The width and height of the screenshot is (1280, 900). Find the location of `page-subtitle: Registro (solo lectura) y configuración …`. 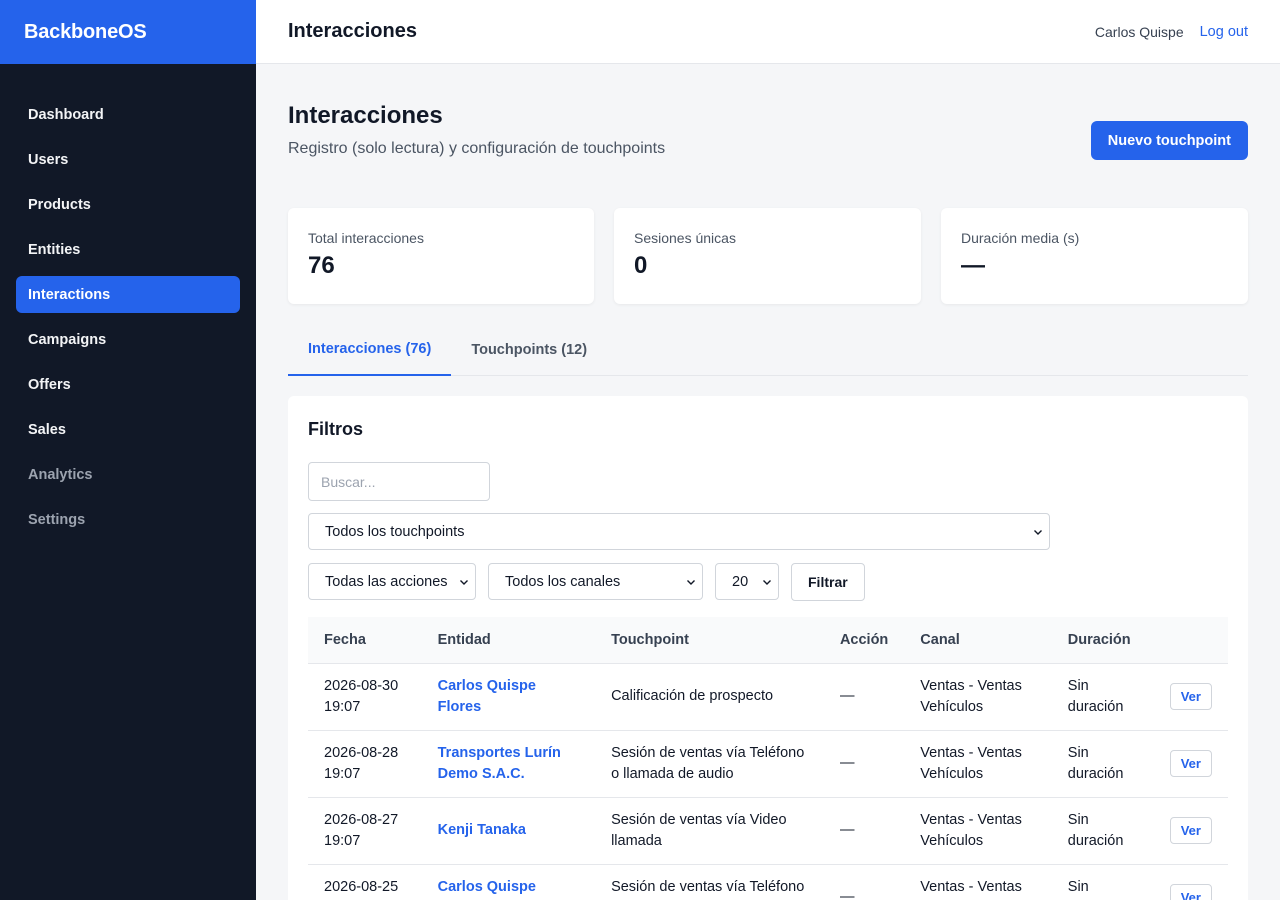

page-subtitle: Registro (solo lectura) y configuración … is located at coordinates (477, 148).